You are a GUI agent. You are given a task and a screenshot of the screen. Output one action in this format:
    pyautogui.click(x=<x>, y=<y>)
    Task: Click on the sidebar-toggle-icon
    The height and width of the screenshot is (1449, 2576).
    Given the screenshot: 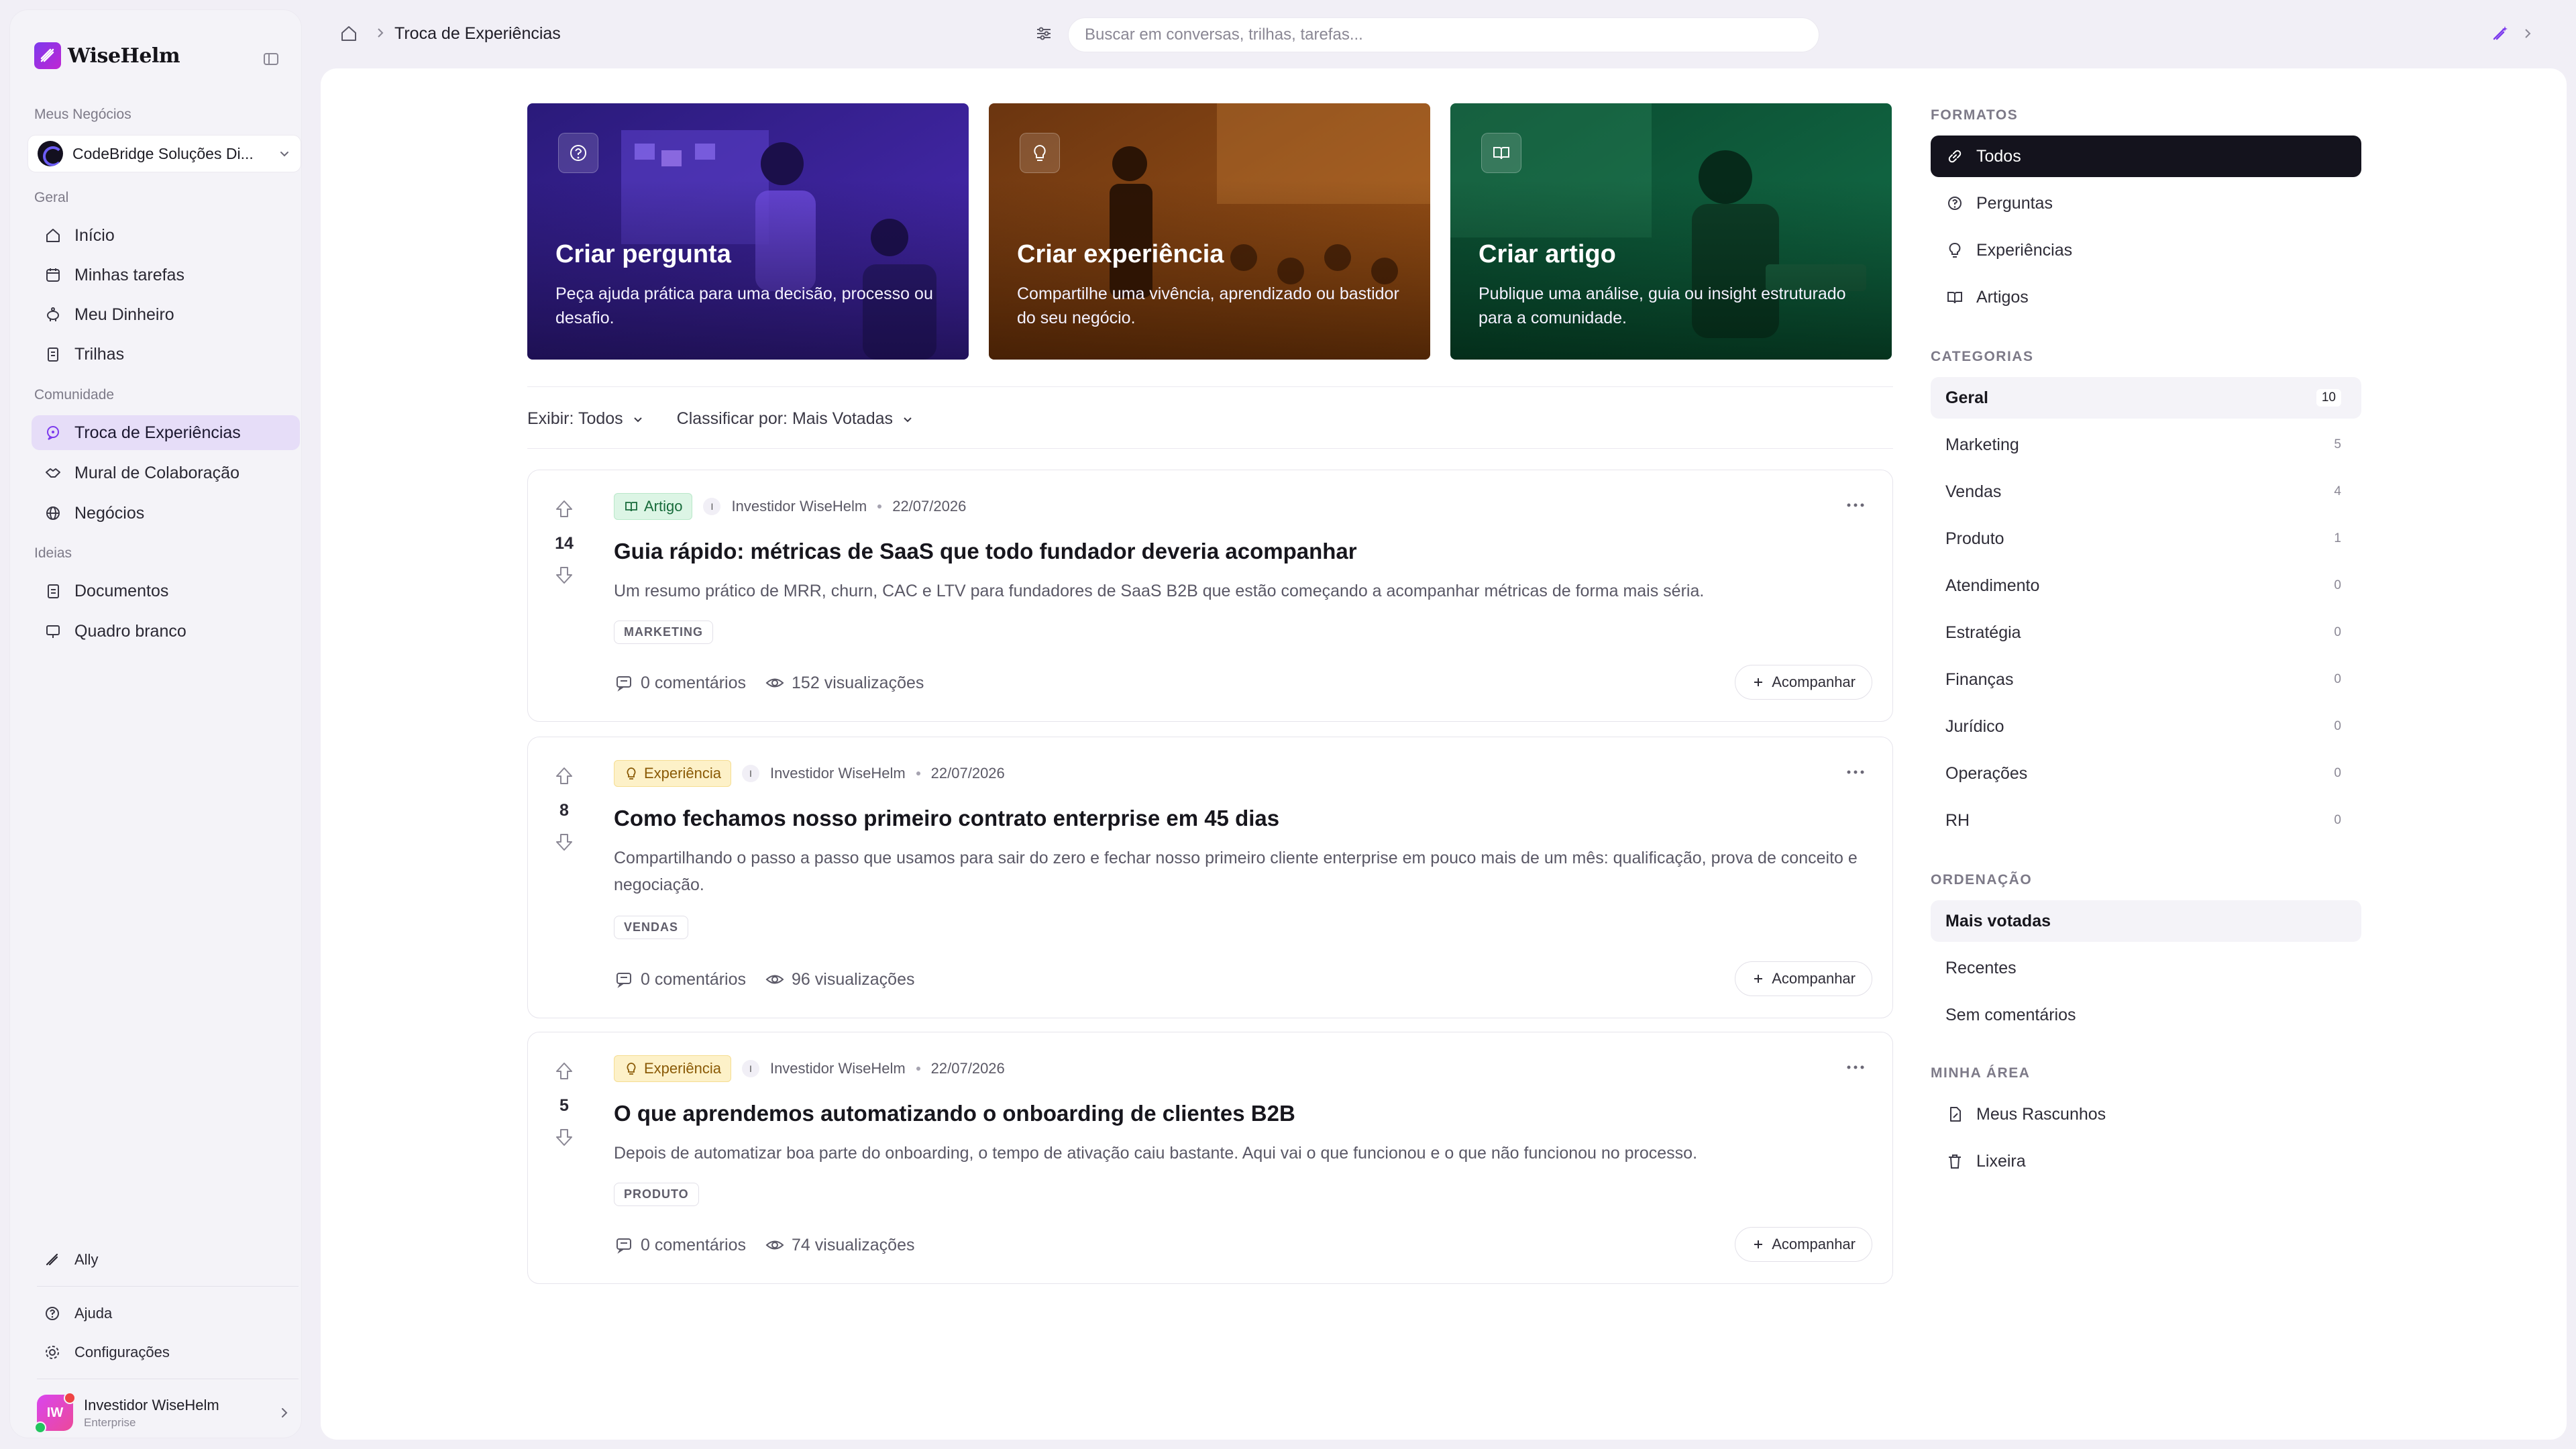 What is the action you would take?
    pyautogui.click(x=271, y=59)
    